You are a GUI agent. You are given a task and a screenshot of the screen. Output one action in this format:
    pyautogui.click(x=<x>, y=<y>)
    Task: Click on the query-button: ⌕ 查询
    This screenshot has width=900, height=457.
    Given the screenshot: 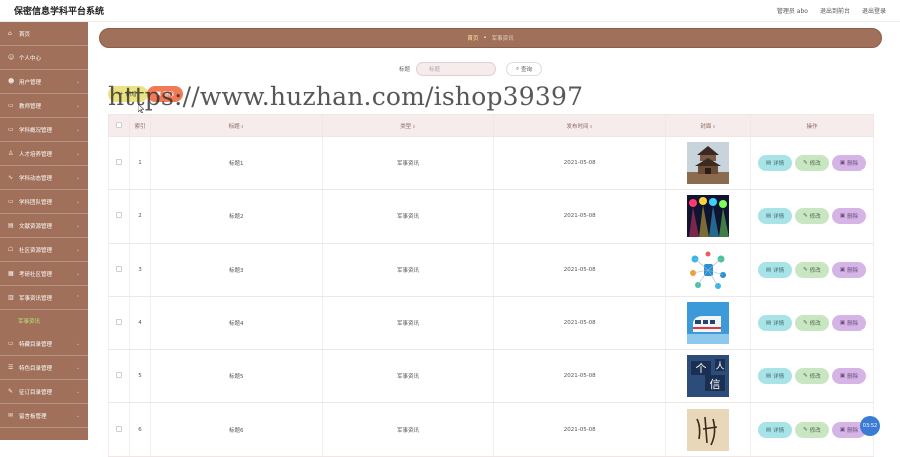 What is the action you would take?
    pyautogui.click(x=524, y=69)
    